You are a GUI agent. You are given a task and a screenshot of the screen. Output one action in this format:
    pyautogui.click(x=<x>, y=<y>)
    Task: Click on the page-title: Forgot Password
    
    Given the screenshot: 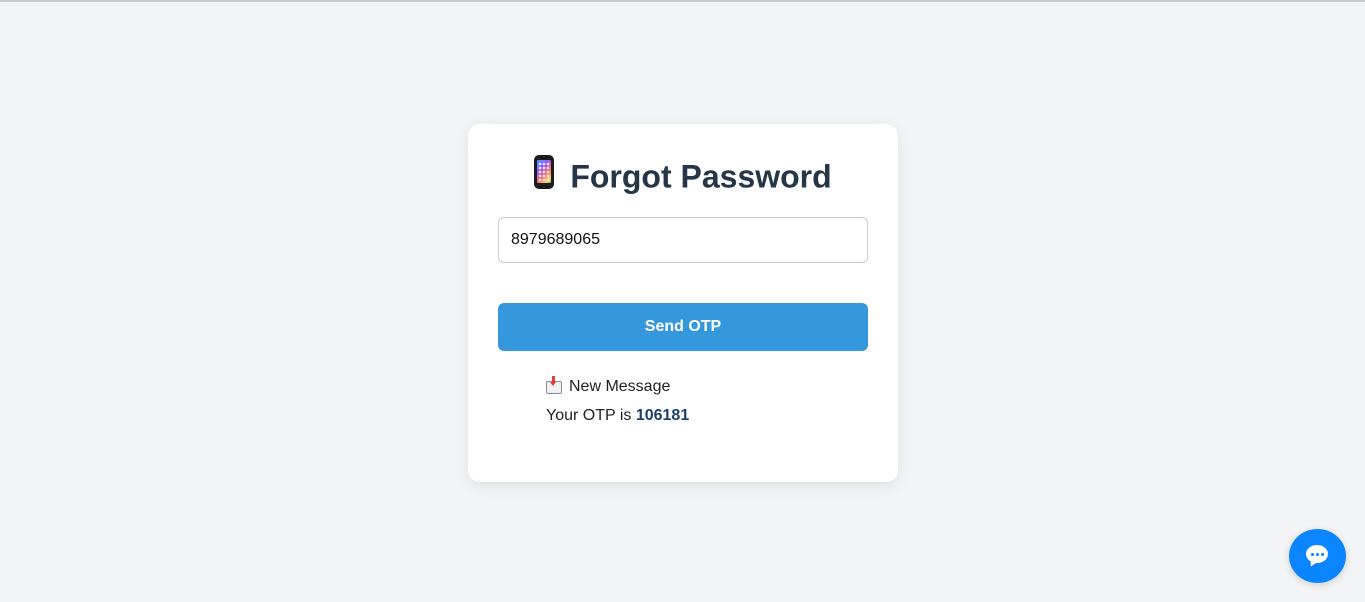 What is the action you would take?
    pyautogui.click(x=683, y=175)
    